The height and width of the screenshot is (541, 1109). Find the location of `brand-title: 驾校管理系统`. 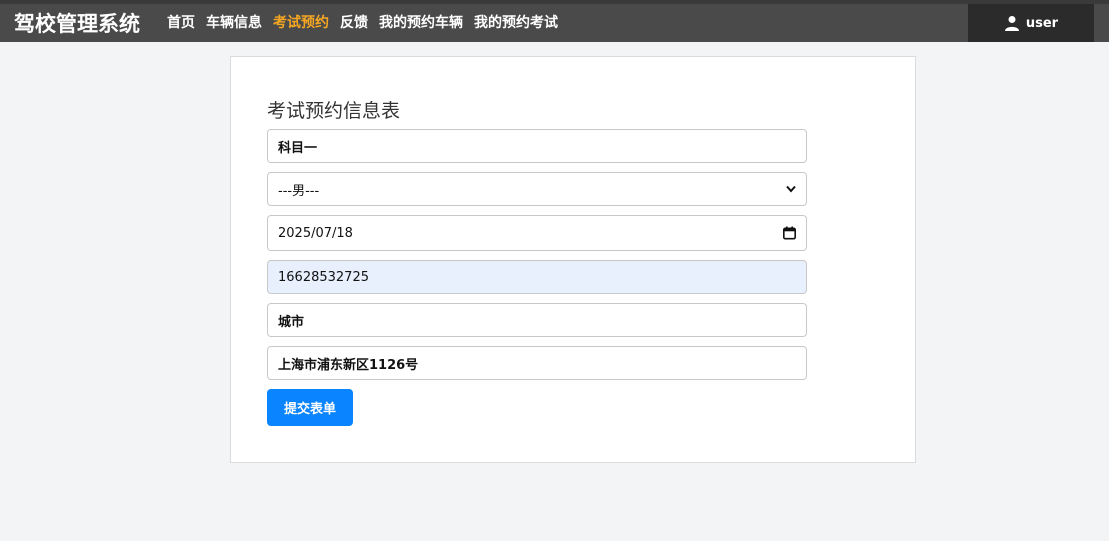

brand-title: 驾校管理系统 is located at coordinates (77, 24).